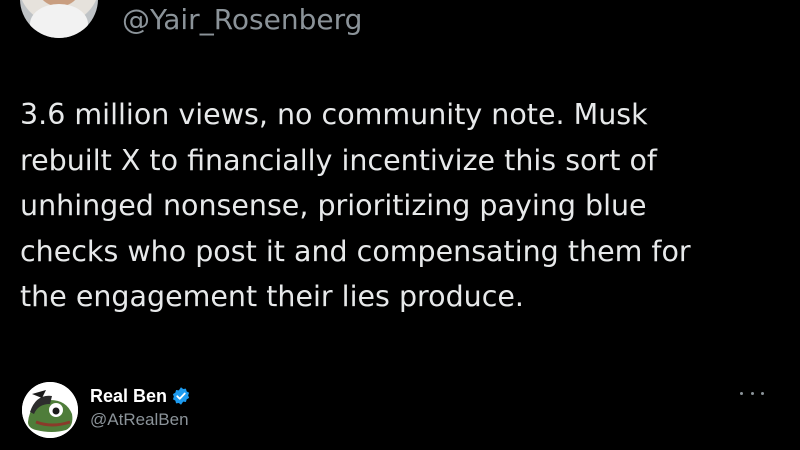 The width and height of the screenshot is (800, 450). I want to click on avatar-shirt, so click(59, 21).